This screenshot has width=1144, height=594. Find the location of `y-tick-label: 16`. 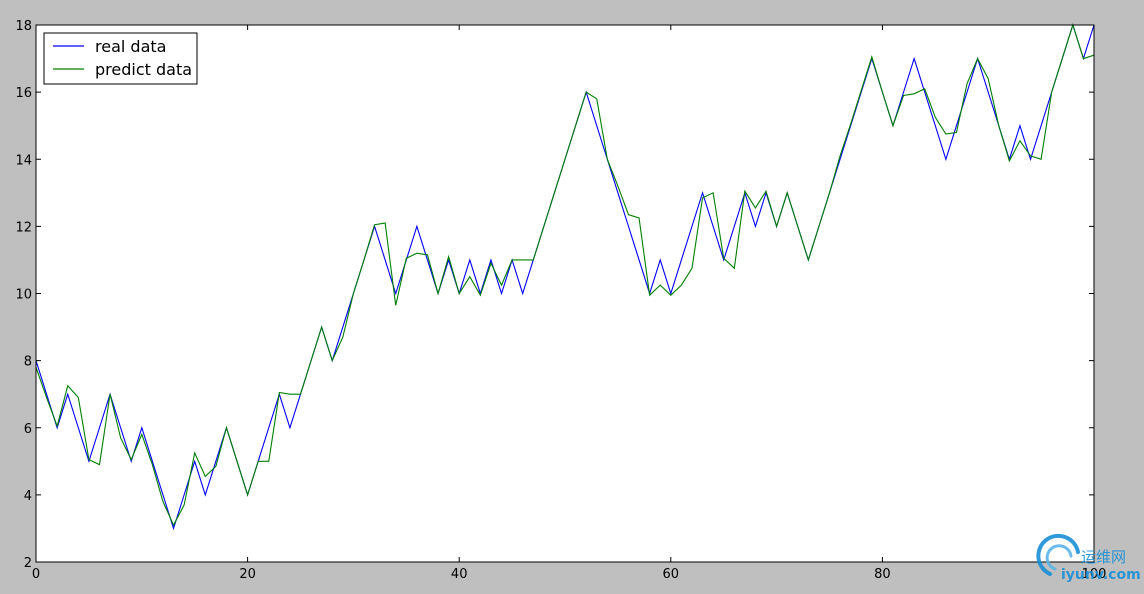

y-tick-label: 16 is located at coordinates (23, 93).